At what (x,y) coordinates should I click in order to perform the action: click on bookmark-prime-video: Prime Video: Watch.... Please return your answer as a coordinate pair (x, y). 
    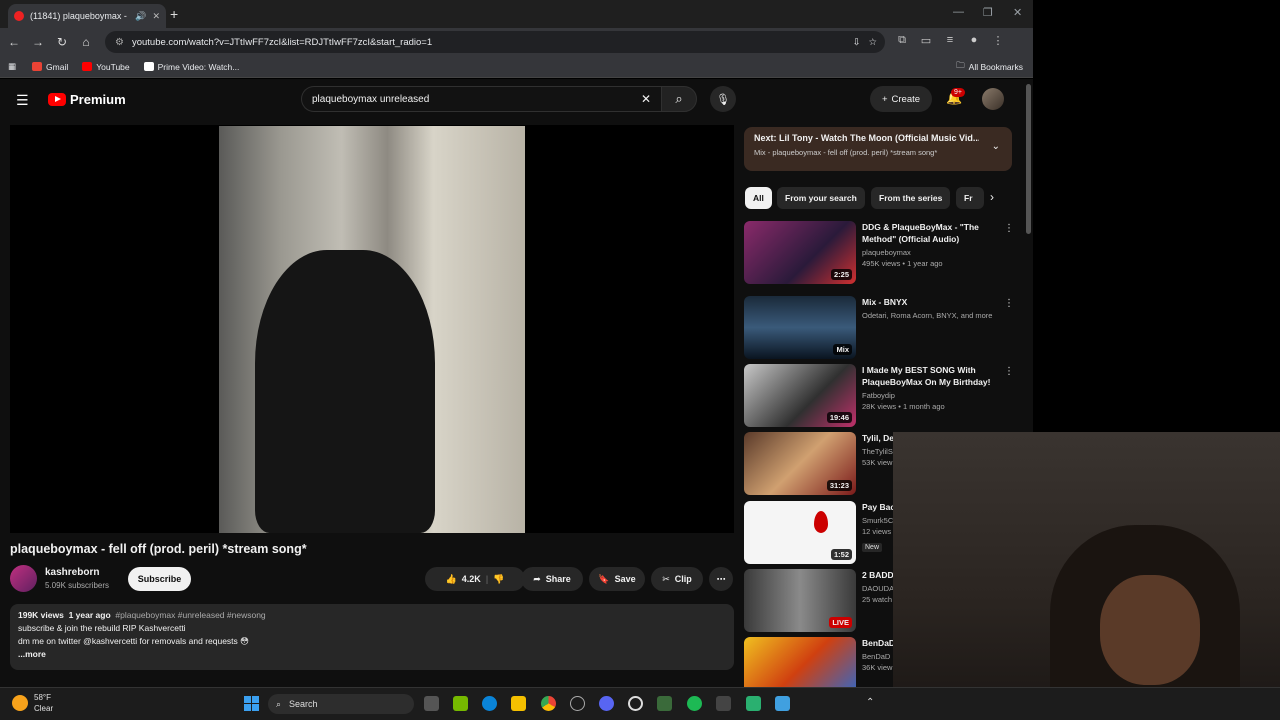
    Looking at the image, I should click on (191, 67).